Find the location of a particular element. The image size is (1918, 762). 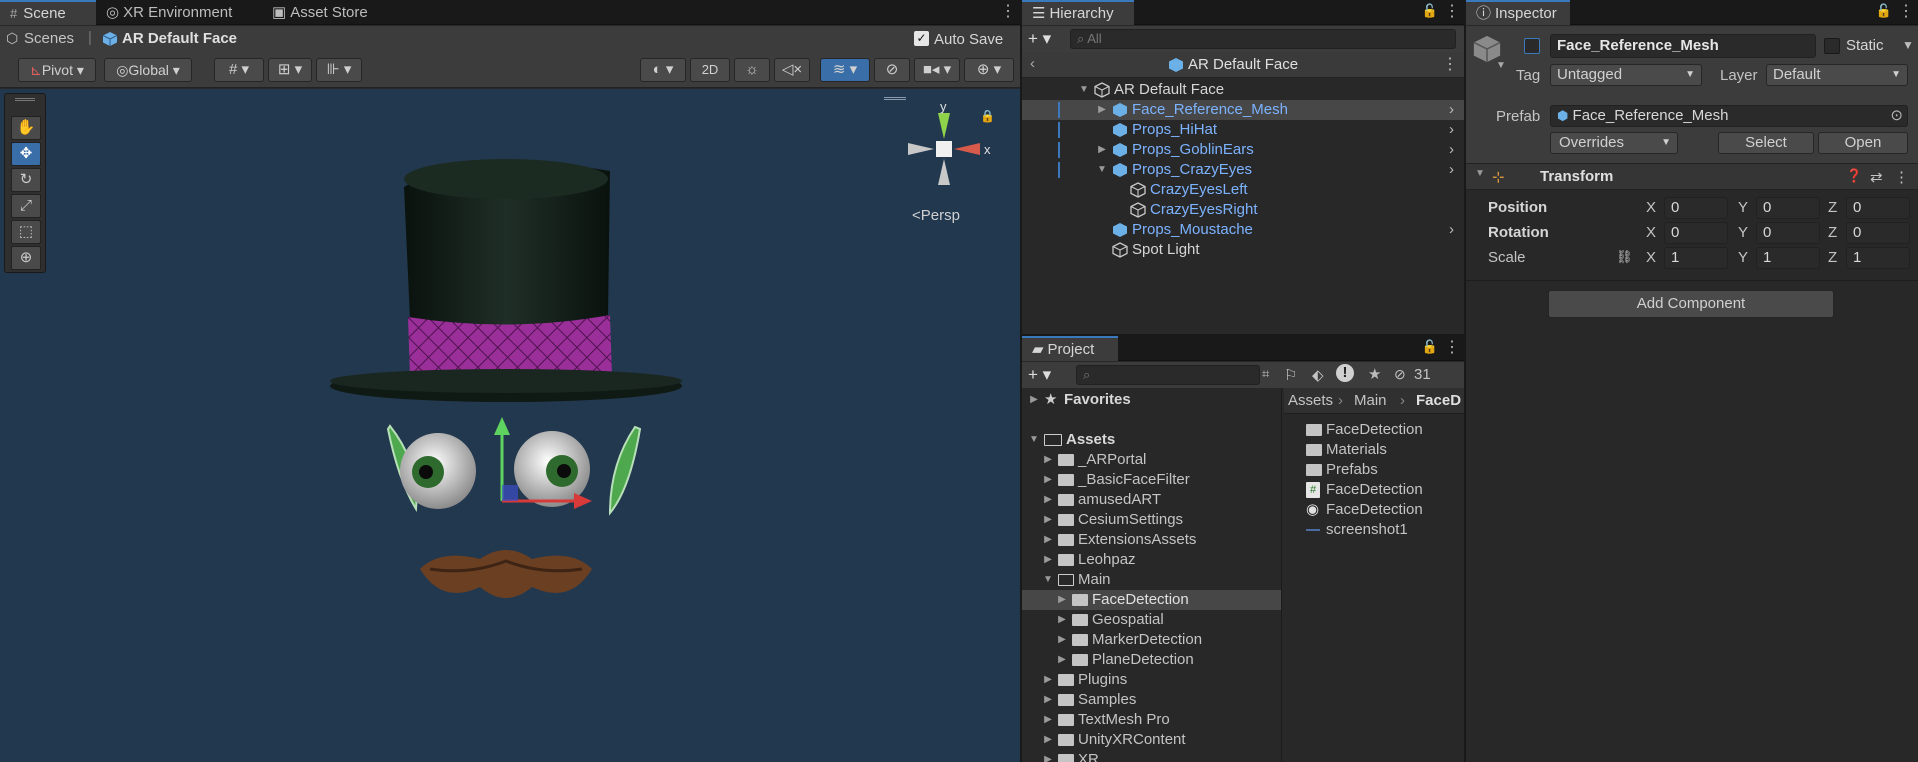

gizmo-lock-icon: 🔒 is located at coordinates (987, 116).